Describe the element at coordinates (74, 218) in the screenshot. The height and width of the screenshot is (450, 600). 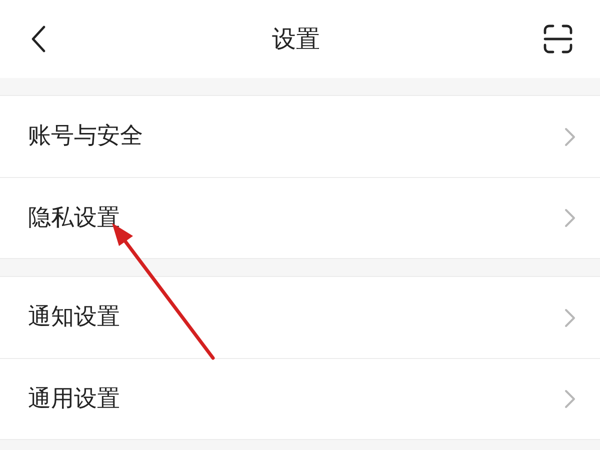
I see `row-label: 隐私设置` at that location.